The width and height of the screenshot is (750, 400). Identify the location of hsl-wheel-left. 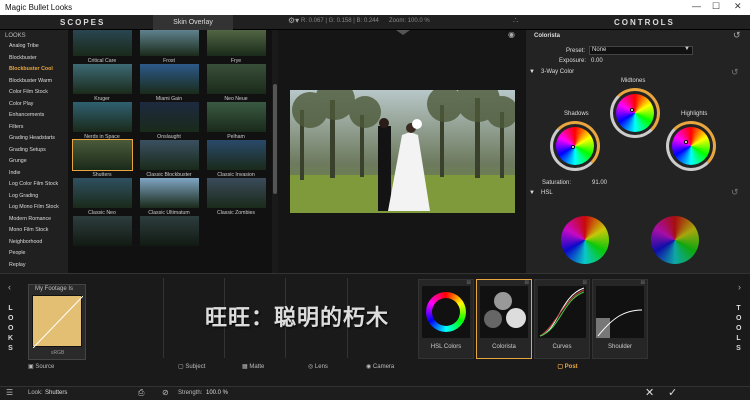
(585, 240).